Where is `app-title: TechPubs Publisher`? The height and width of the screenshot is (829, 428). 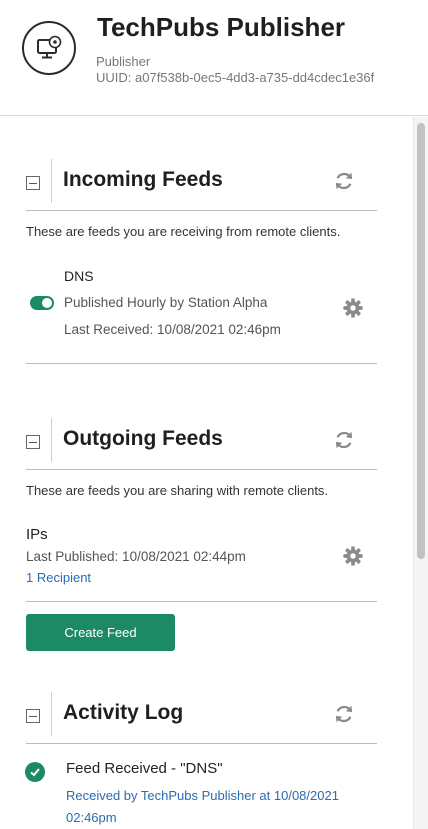
app-title: TechPubs Publisher is located at coordinates (221, 27).